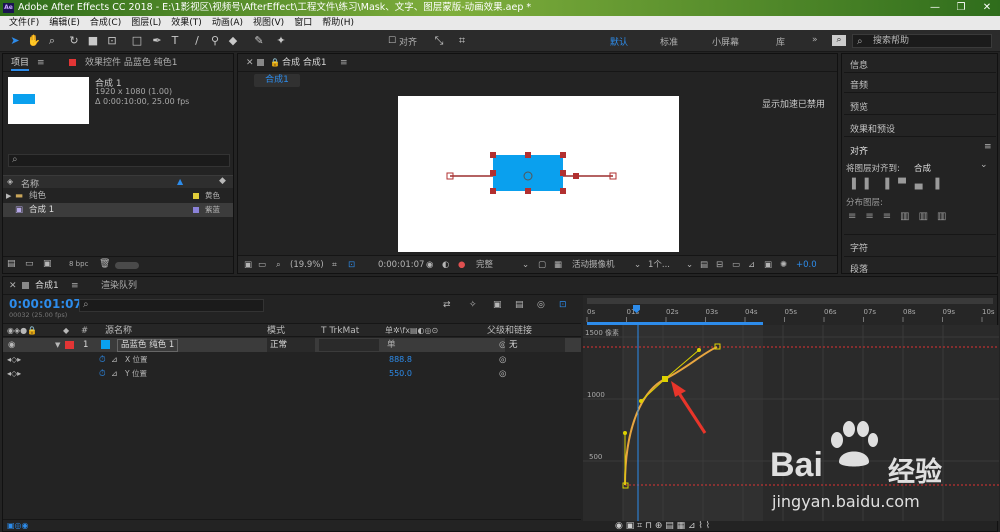  What do you see at coordinates (34, 41) in the screenshot?
I see `hand-tool-icon: ✋` at bounding box center [34, 41].